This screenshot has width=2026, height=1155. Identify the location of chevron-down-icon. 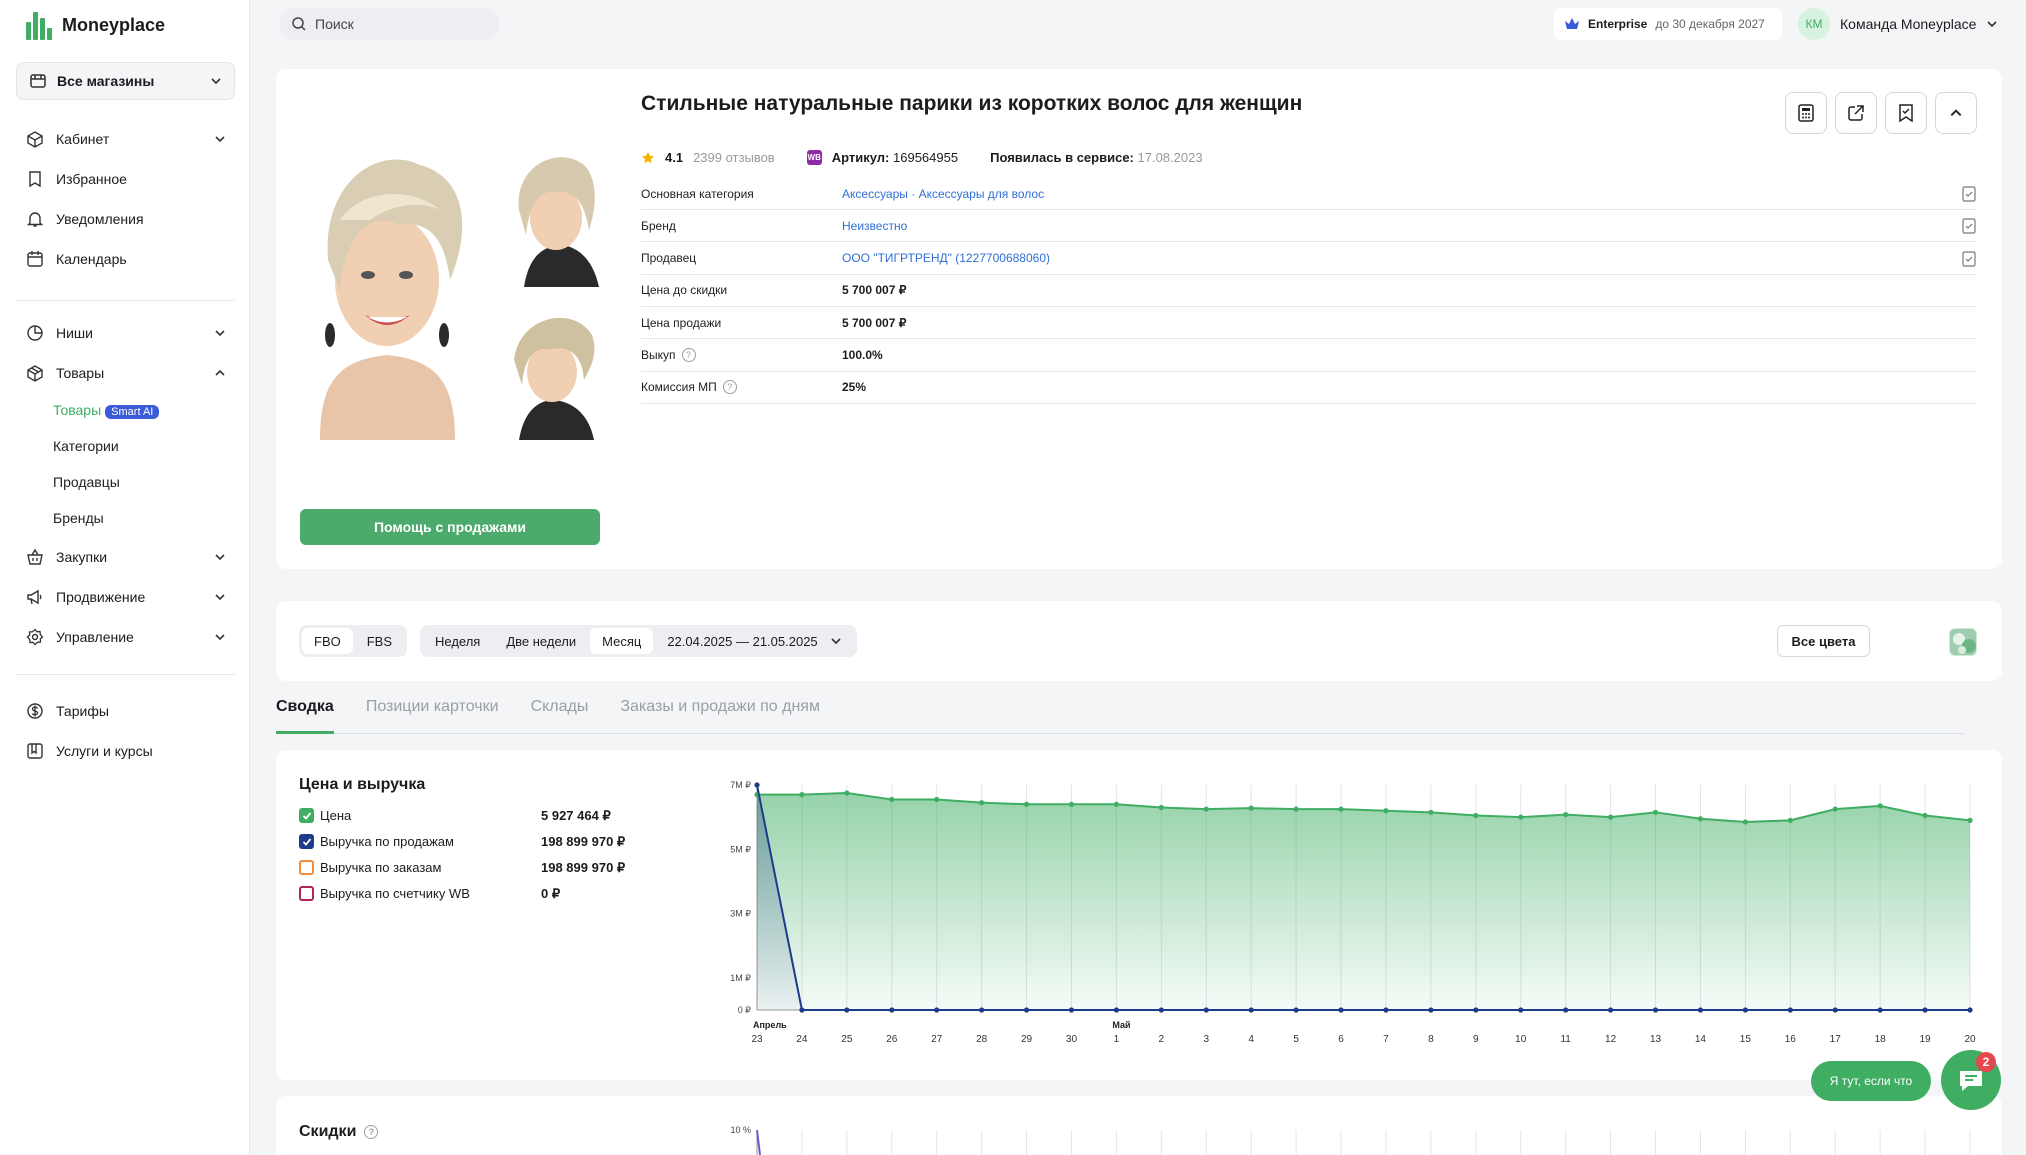
(836, 641).